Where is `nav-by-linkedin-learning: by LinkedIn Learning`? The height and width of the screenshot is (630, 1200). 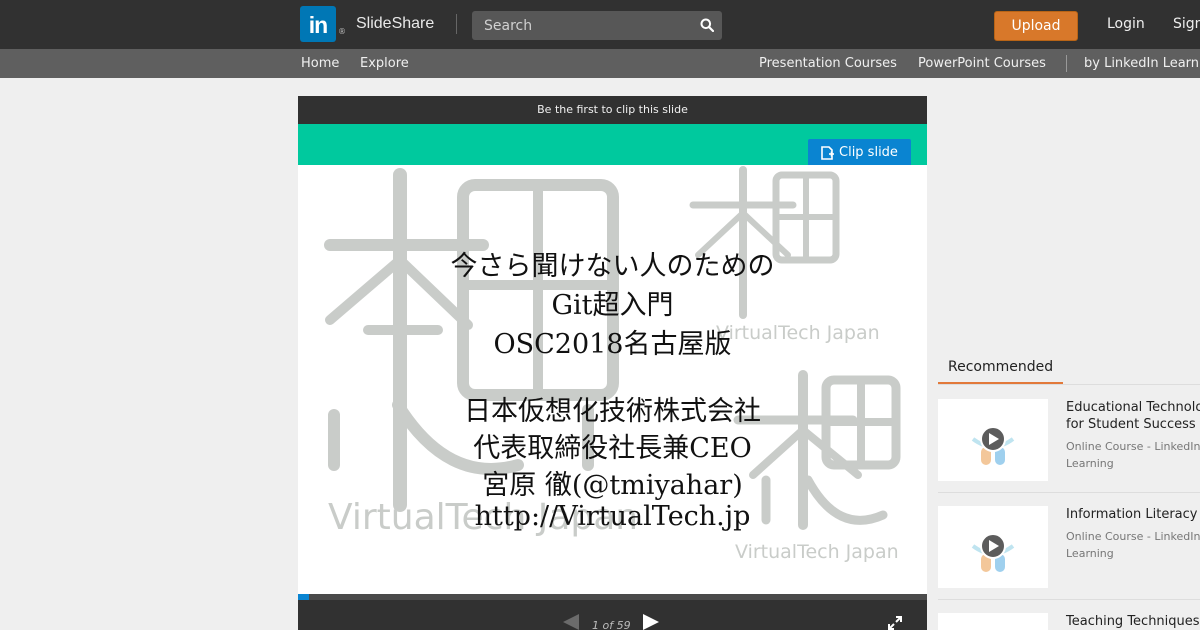 nav-by-linkedin-learning: by LinkedIn Learning is located at coordinates (1142, 63).